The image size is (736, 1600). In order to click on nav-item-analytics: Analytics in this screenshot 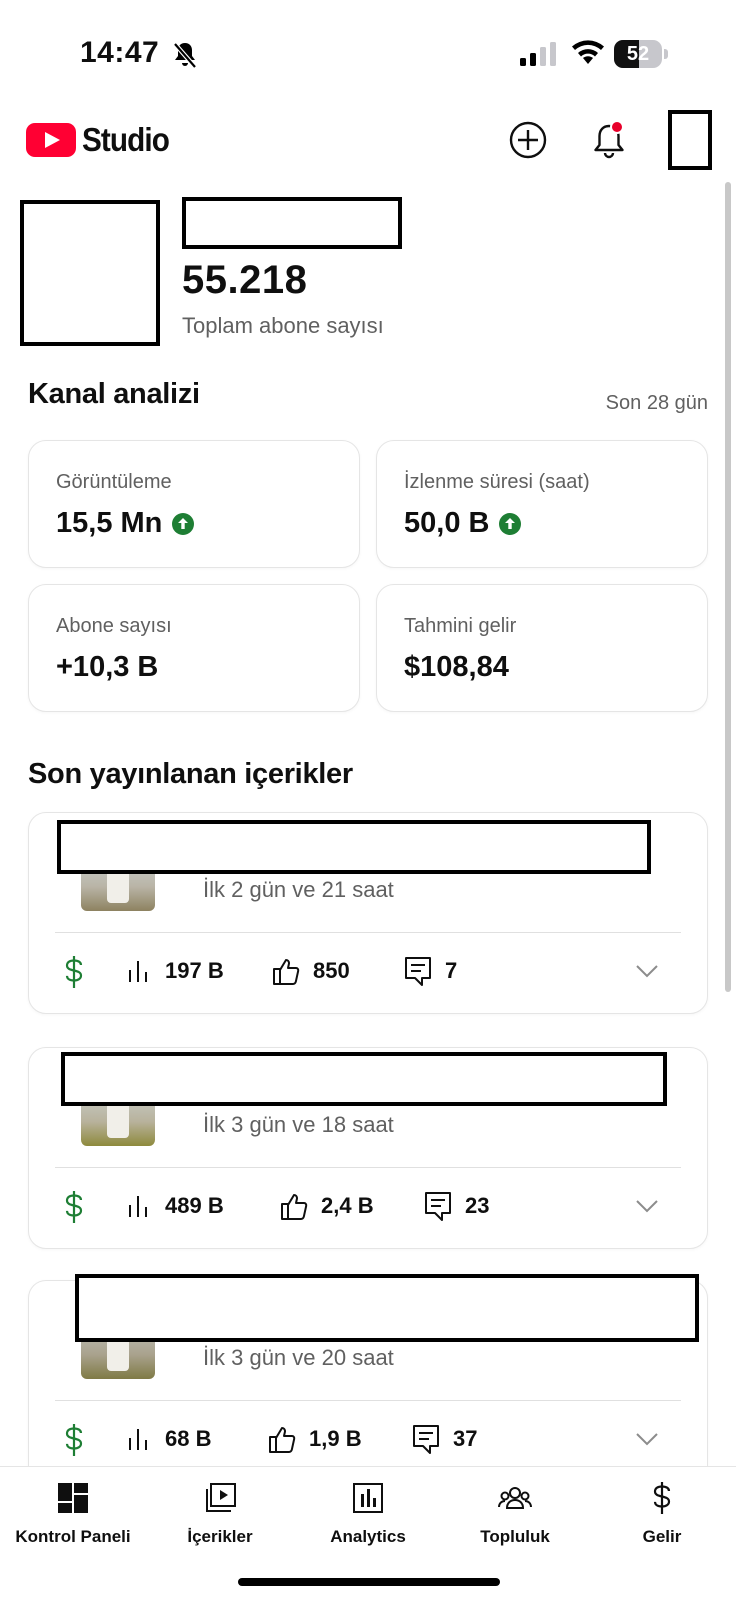, I will do `click(368, 1510)`.